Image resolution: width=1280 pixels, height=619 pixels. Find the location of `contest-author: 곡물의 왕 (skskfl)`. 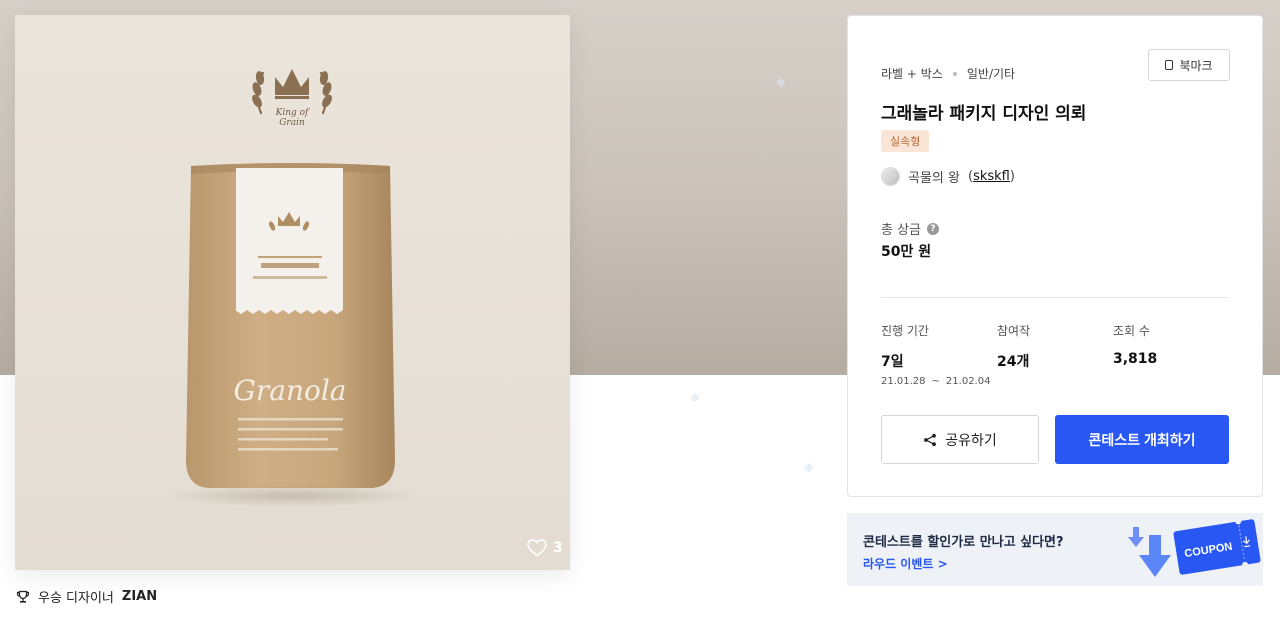

contest-author: 곡물의 왕 (skskfl) is located at coordinates (948, 176).